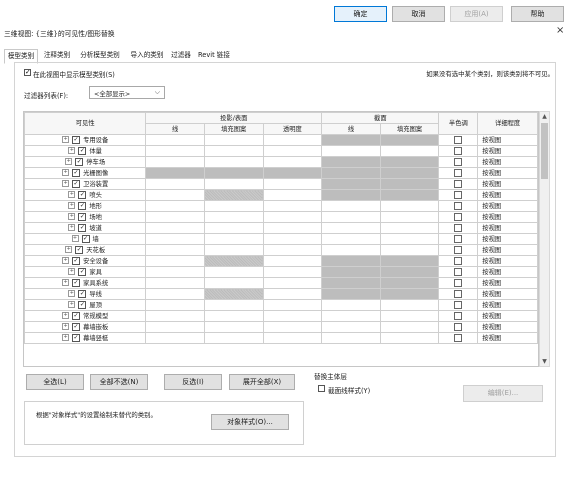  What do you see at coordinates (281, 338) in the screenshot?
I see `table-row: + ✓ 幕墙竖梃 按视图` at bounding box center [281, 338].